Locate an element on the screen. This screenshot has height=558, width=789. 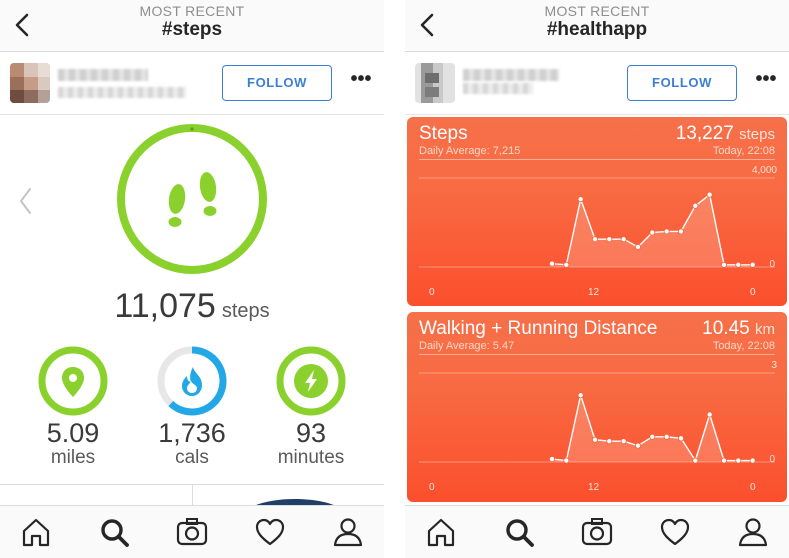
footprints-icon is located at coordinates (192, 199).